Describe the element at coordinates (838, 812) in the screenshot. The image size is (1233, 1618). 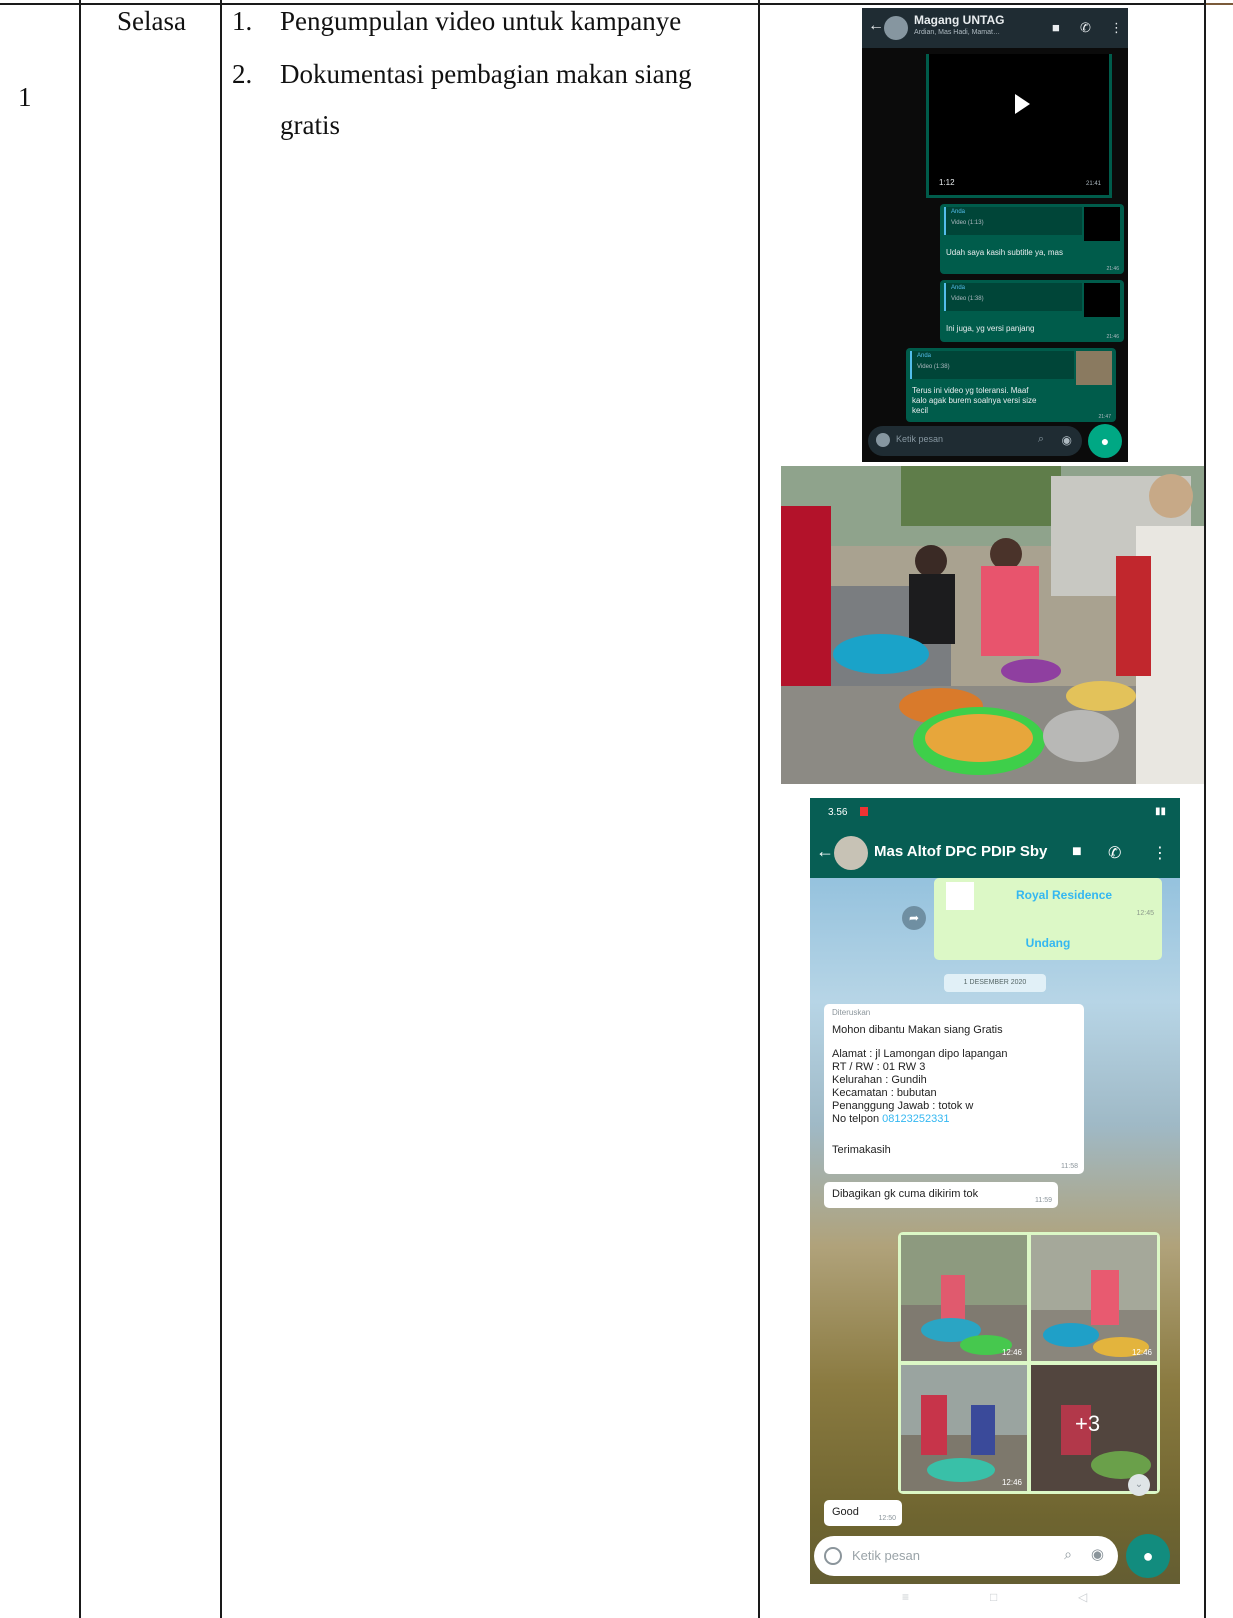
I see `status-time: 3.56` at that location.